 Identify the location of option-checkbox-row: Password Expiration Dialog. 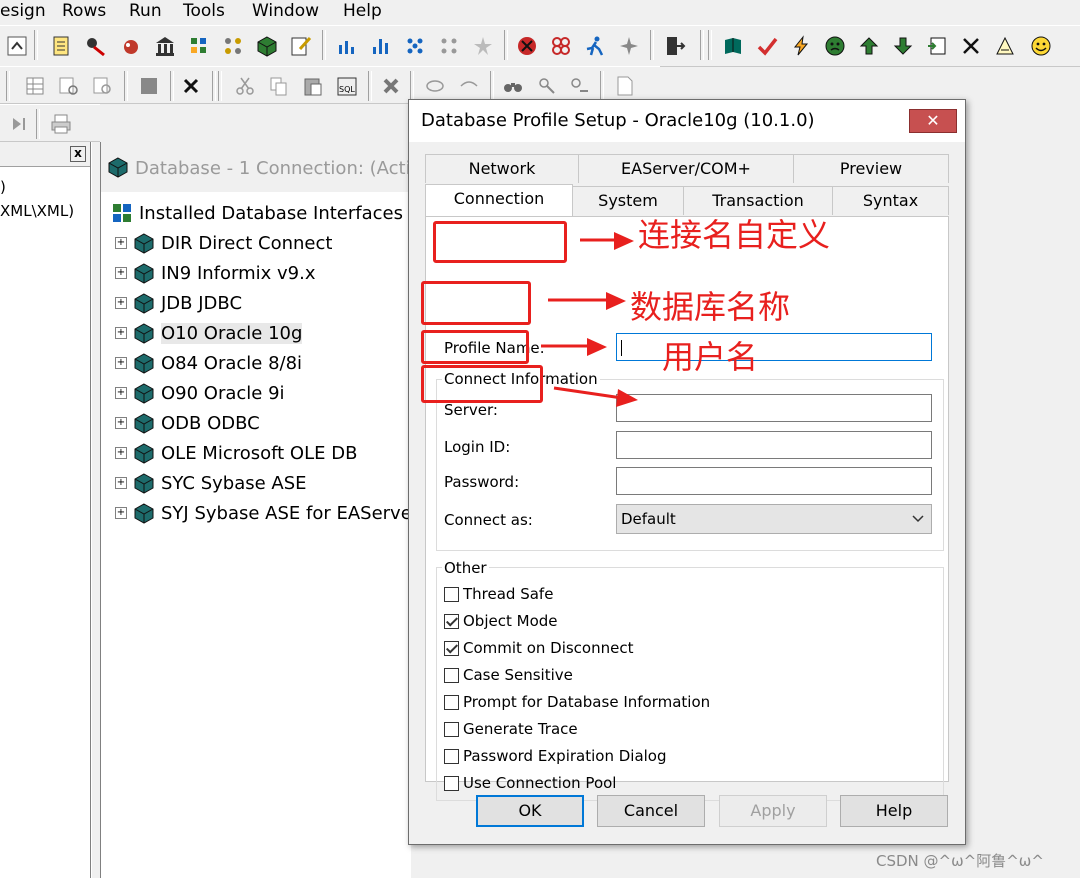
(555, 756).